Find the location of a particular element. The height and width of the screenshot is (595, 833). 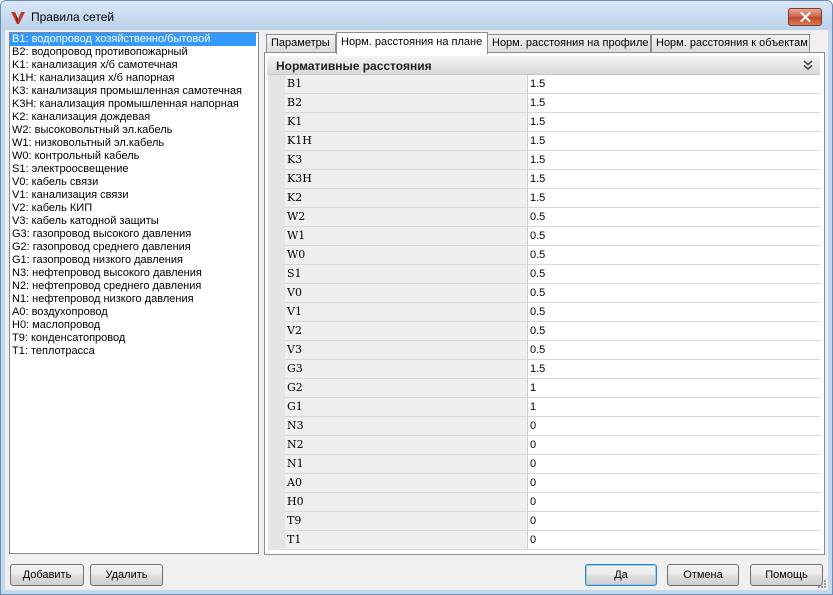

delete-button: Удалить is located at coordinates (126, 575).